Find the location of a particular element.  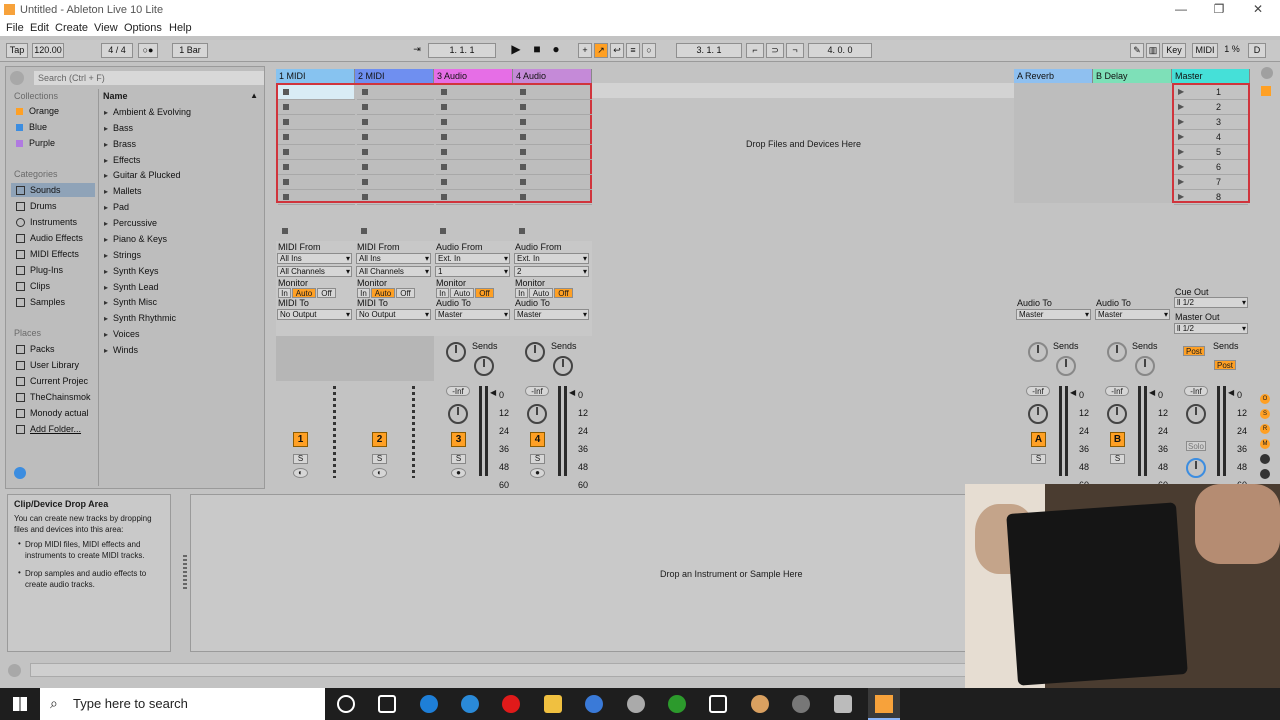

status-toggle-icon is located at coordinates (14, 670).